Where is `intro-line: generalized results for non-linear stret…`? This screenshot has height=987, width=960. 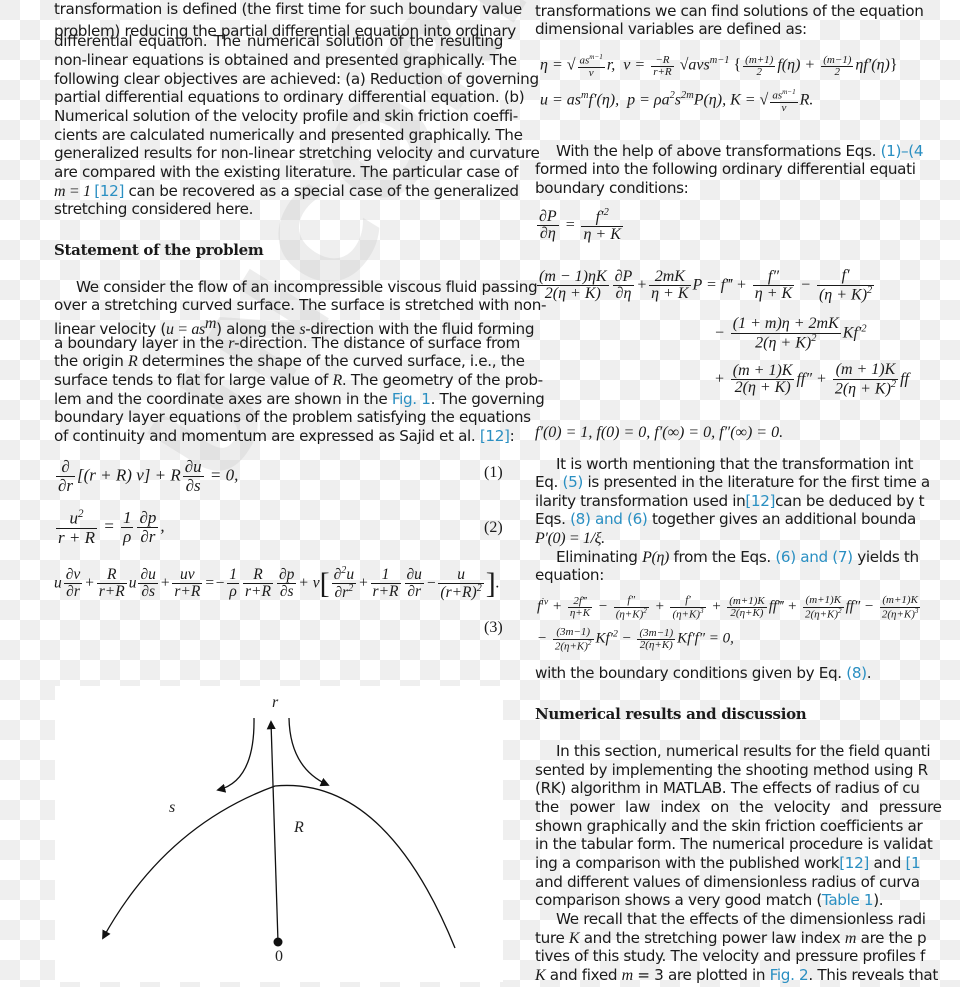 intro-line: generalized results for non-linear stret… is located at coordinates (297, 153).